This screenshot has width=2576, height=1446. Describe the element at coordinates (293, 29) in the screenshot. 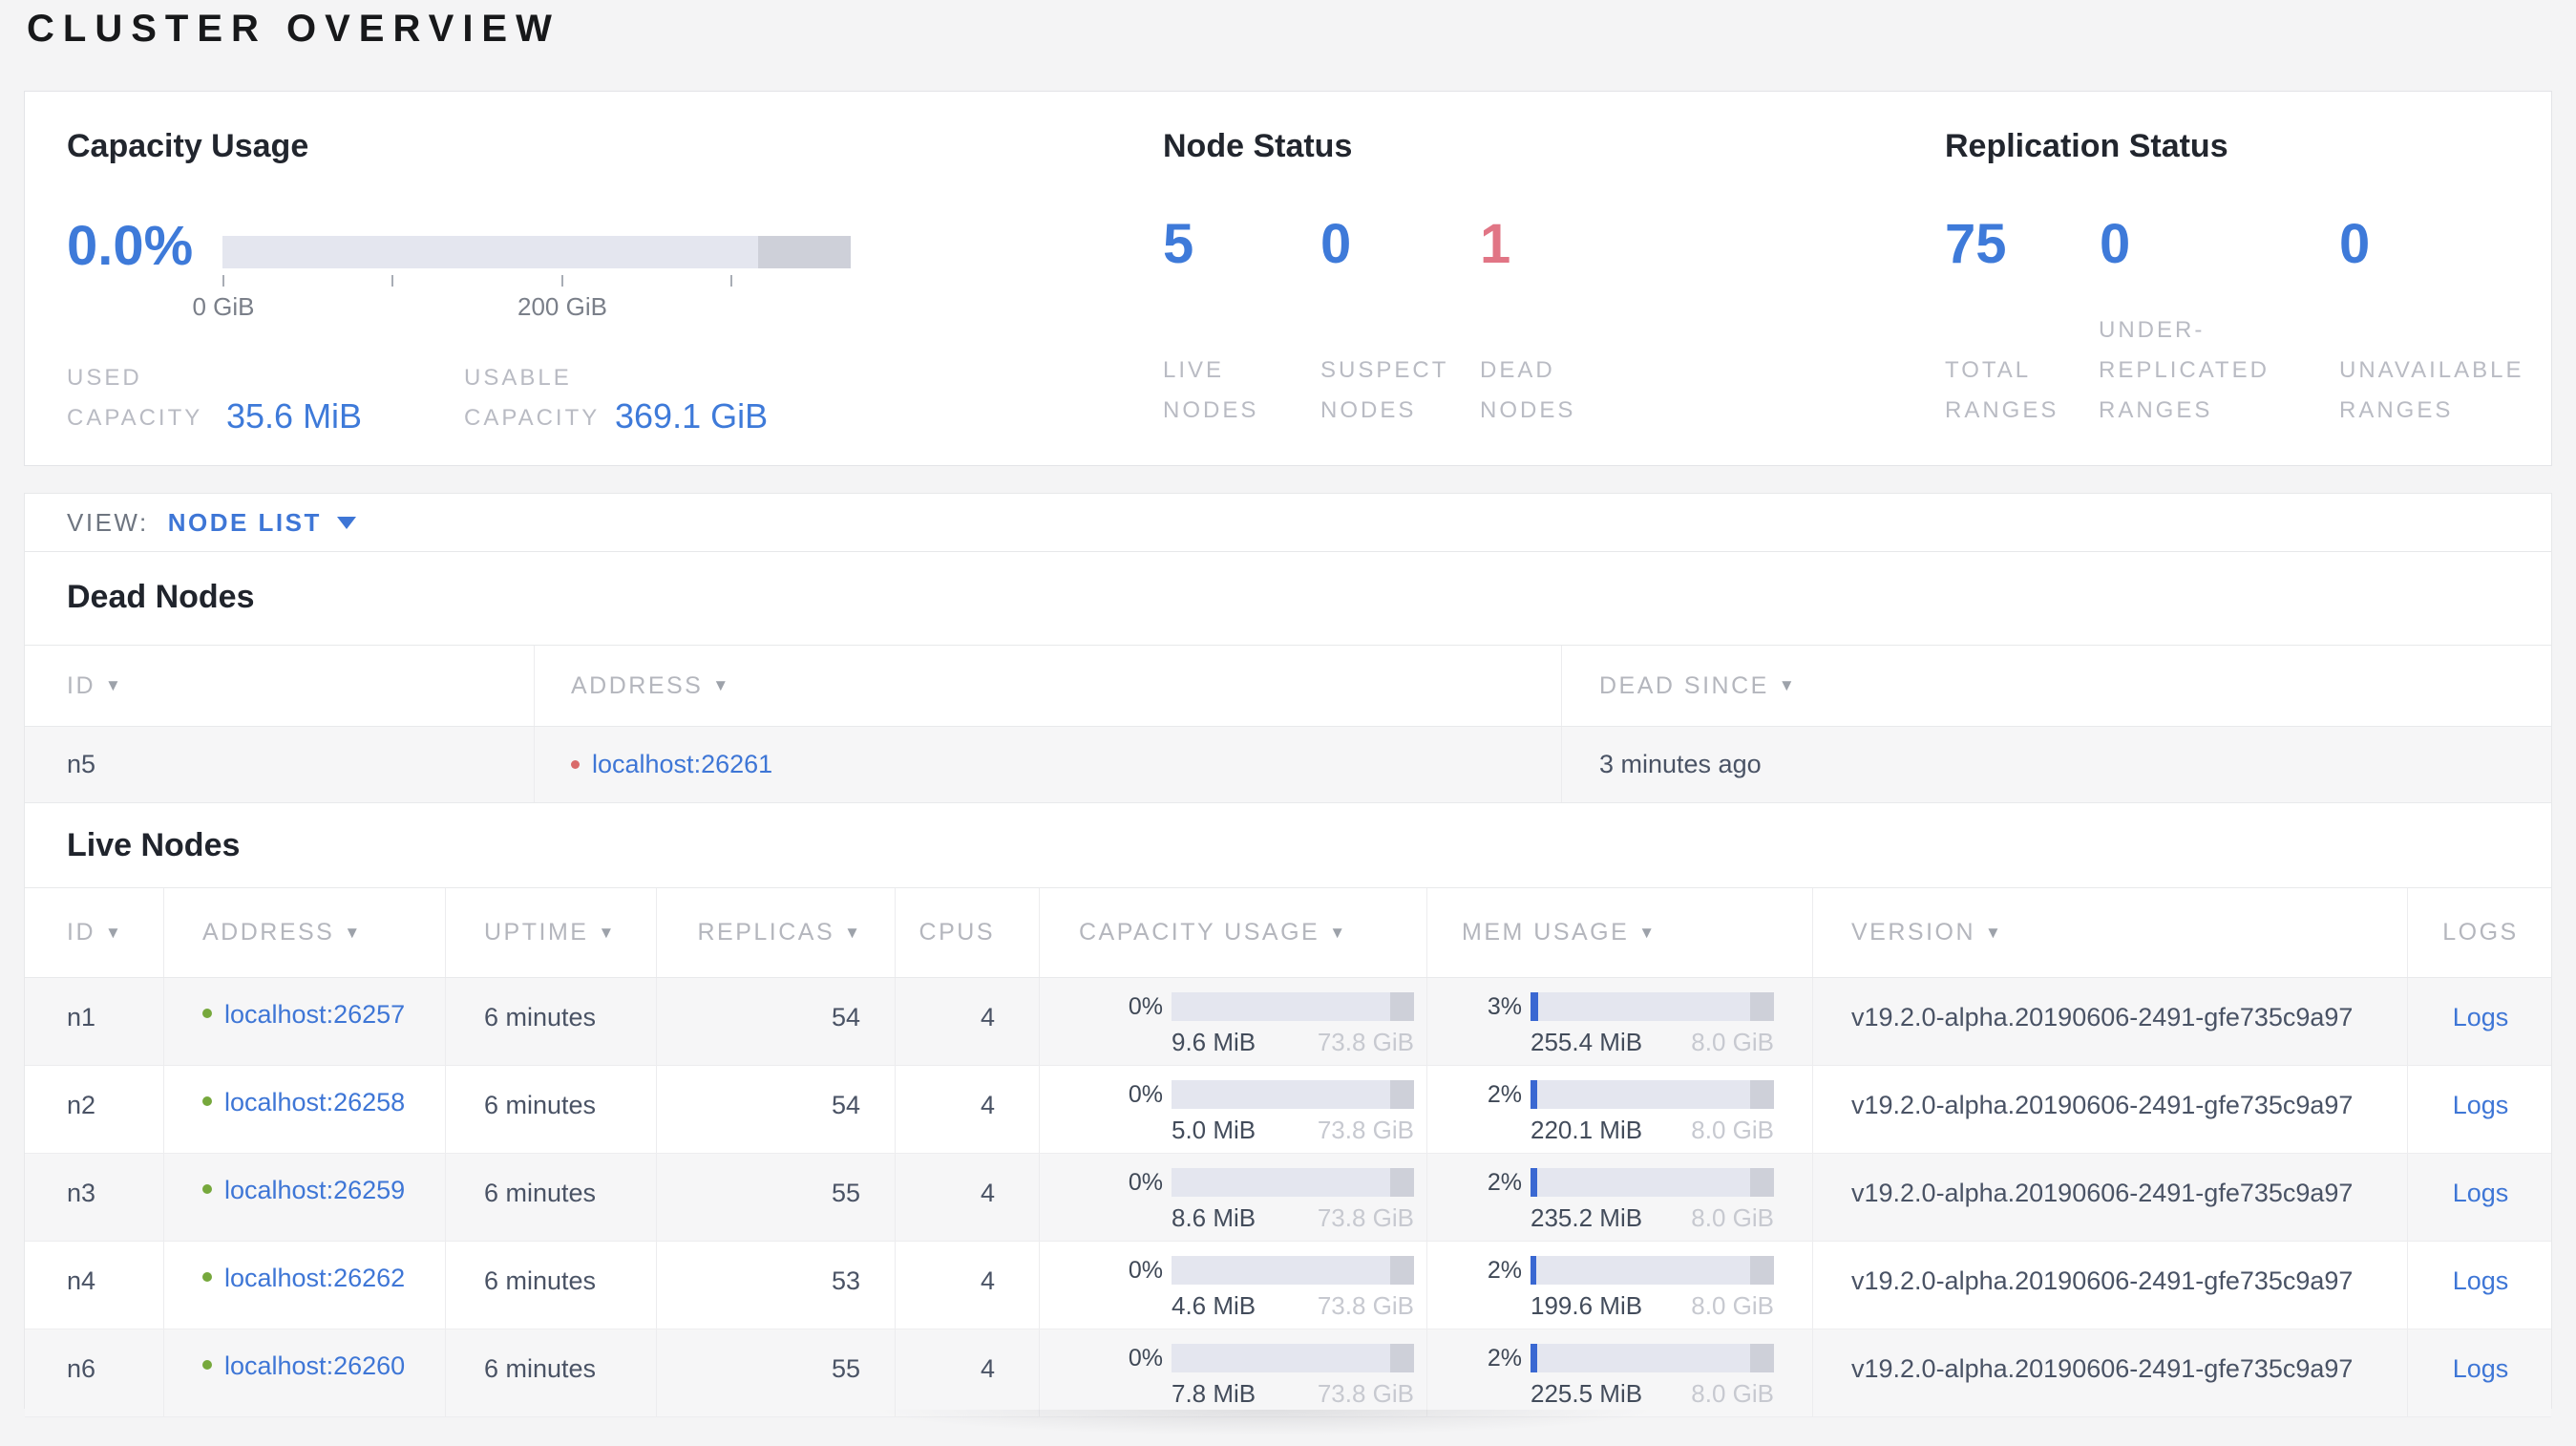

I see `page-title: CLUSTER OVERVIEW` at that location.